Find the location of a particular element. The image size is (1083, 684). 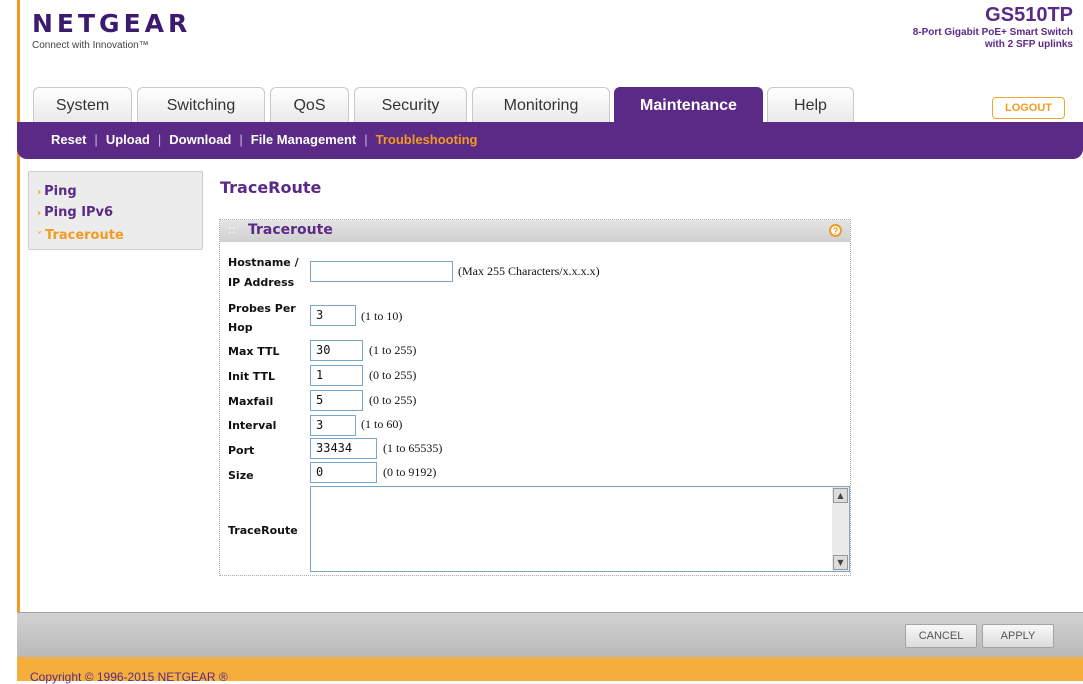

leftmenu-item-ping-ipv6: › Ping IPv6 is located at coordinates (75, 212).